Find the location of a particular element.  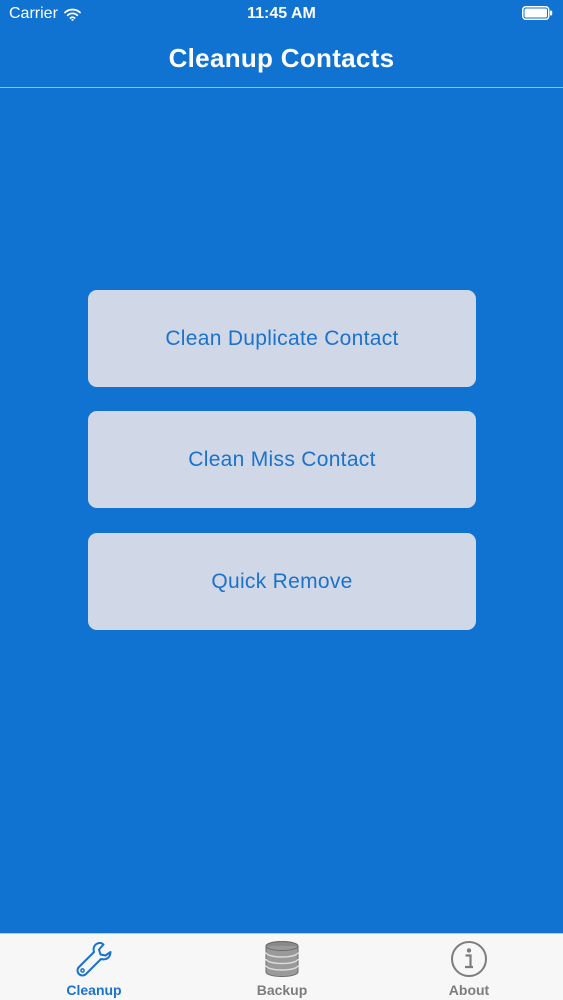

status-bar: Carrier 11:45 AM is located at coordinates (281, 15).